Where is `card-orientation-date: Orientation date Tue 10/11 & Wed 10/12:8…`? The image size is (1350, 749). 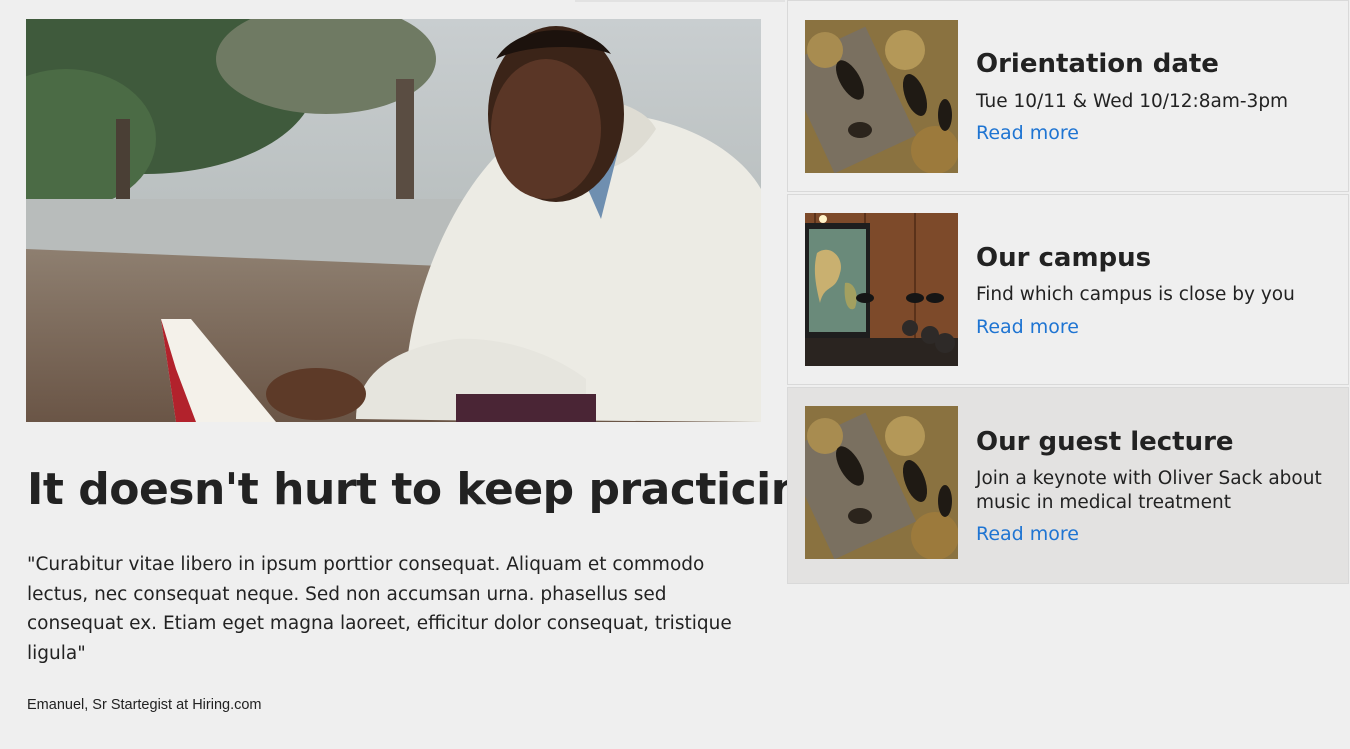 card-orientation-date: Orientation date Tue 10/11 & Wed 10/12:8… is located at coordinates (1068, 96).